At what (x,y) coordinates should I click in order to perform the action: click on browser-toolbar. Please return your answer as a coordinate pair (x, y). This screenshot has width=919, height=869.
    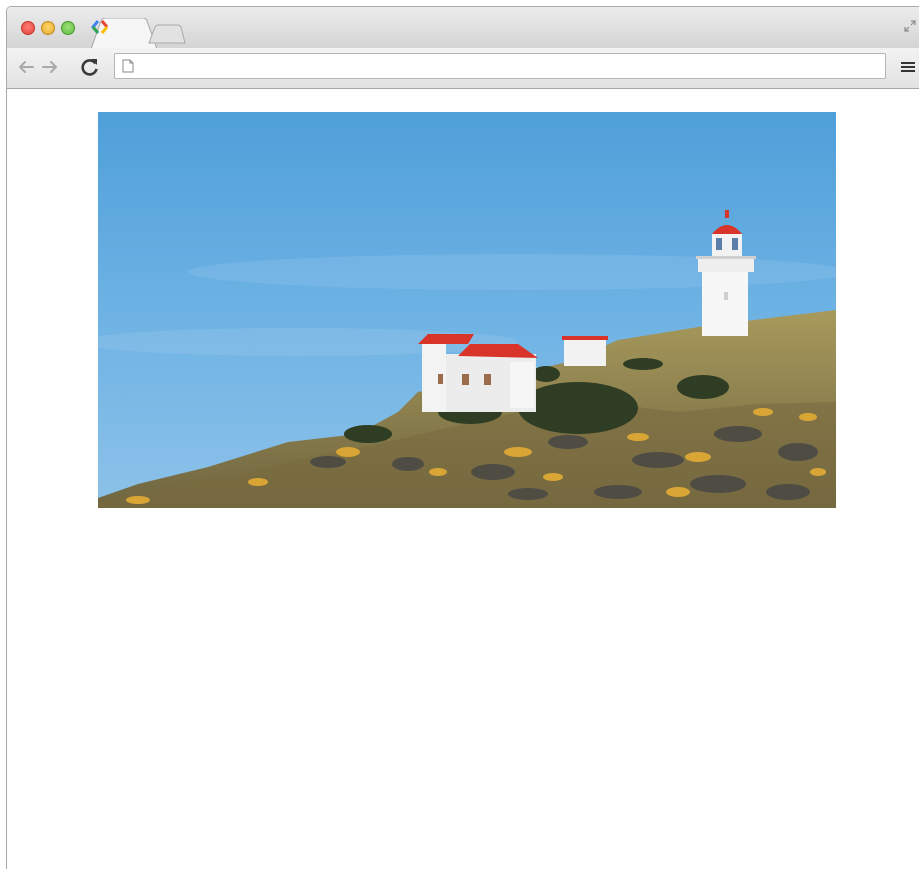
    Looking at the image, I should click on (463, 68).